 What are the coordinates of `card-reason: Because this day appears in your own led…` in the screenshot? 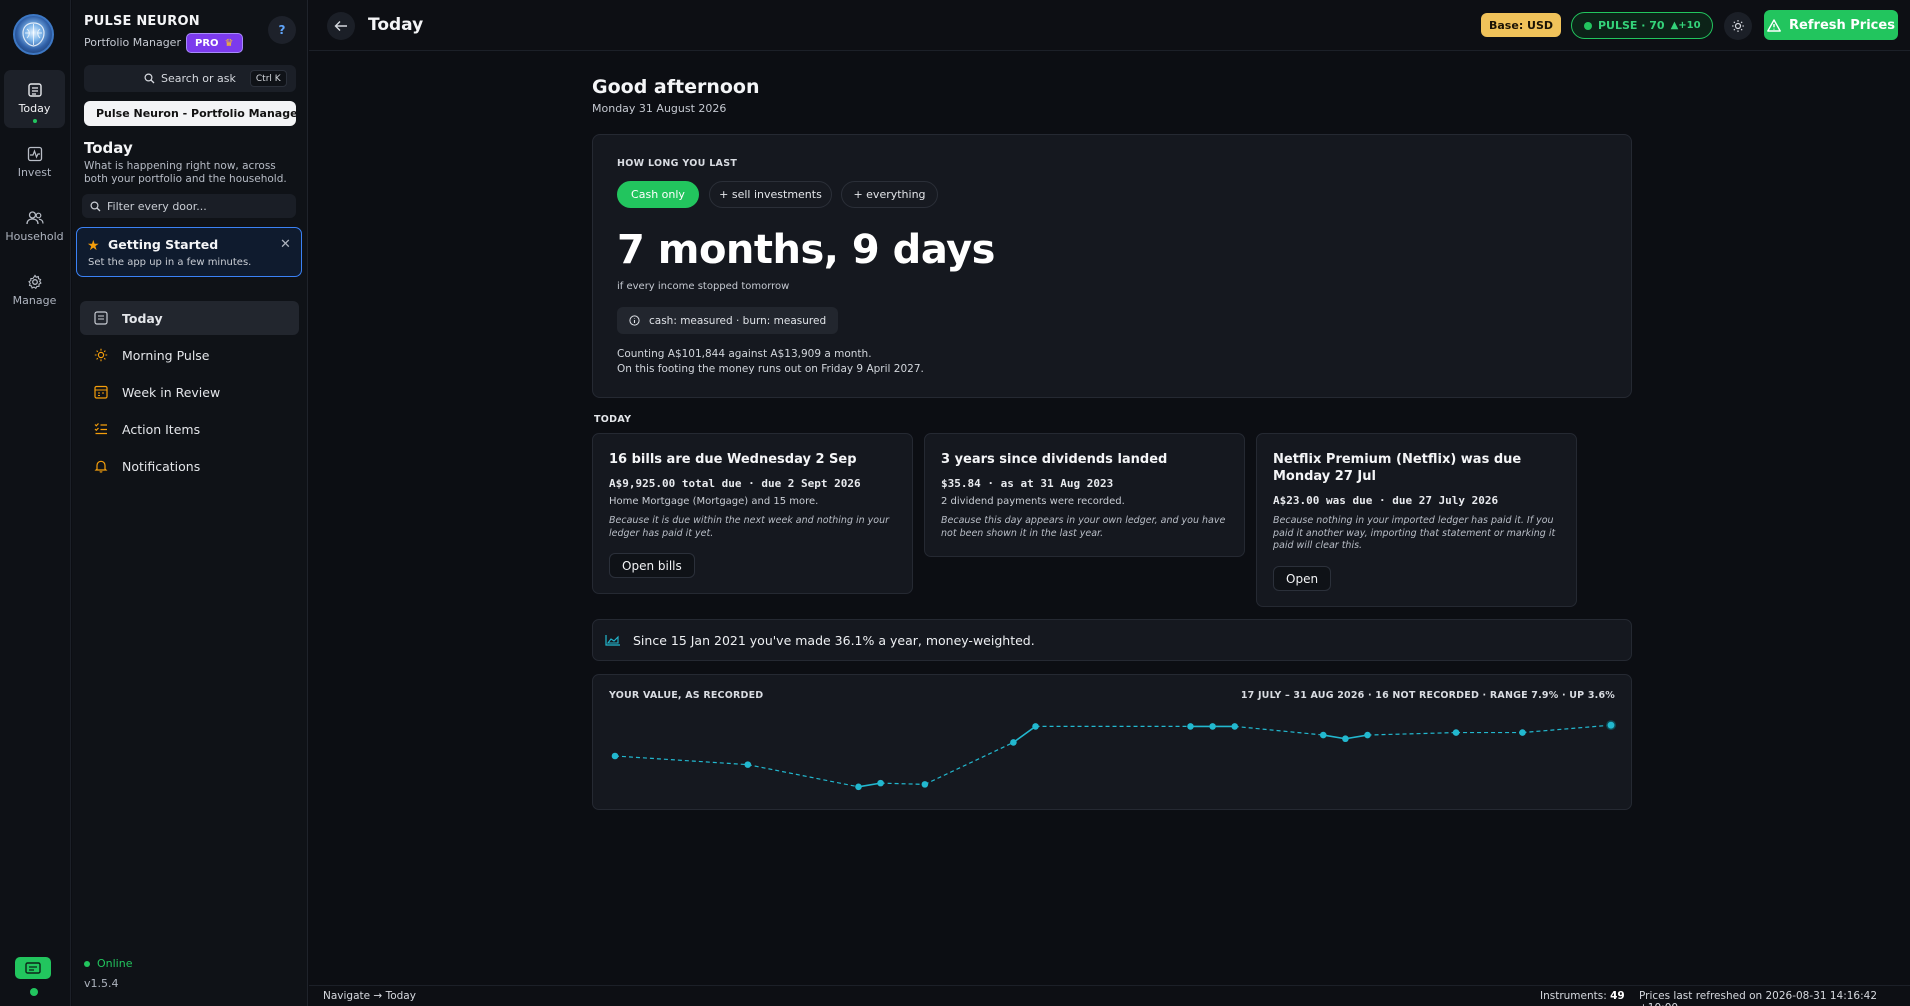 It's located at (1083, 527).